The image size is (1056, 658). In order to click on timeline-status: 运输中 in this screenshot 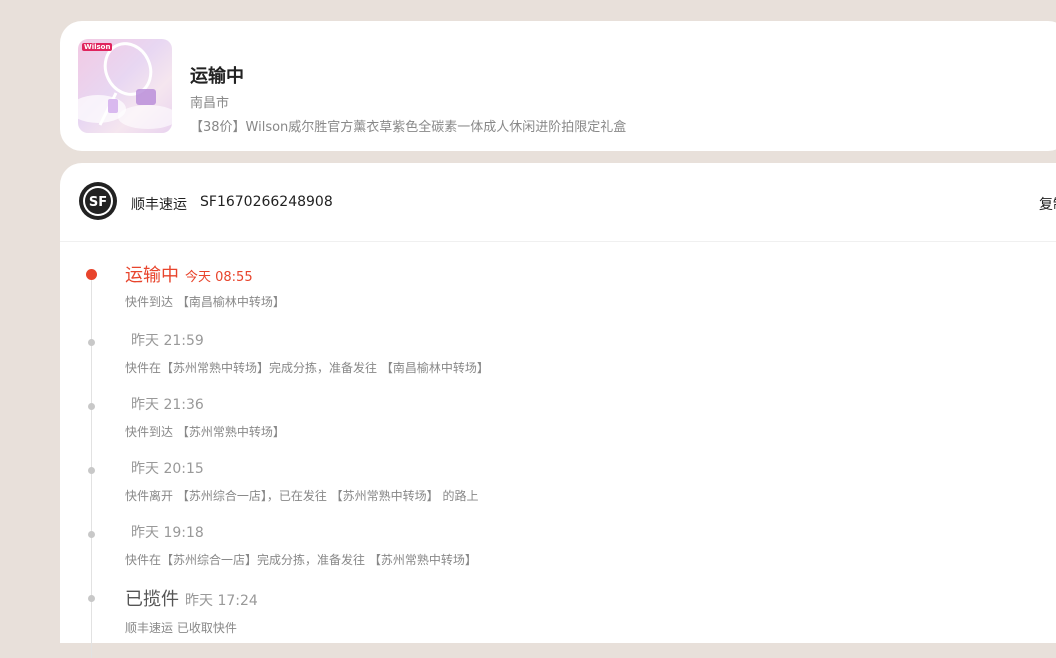, I will do `click(152, 275)`.